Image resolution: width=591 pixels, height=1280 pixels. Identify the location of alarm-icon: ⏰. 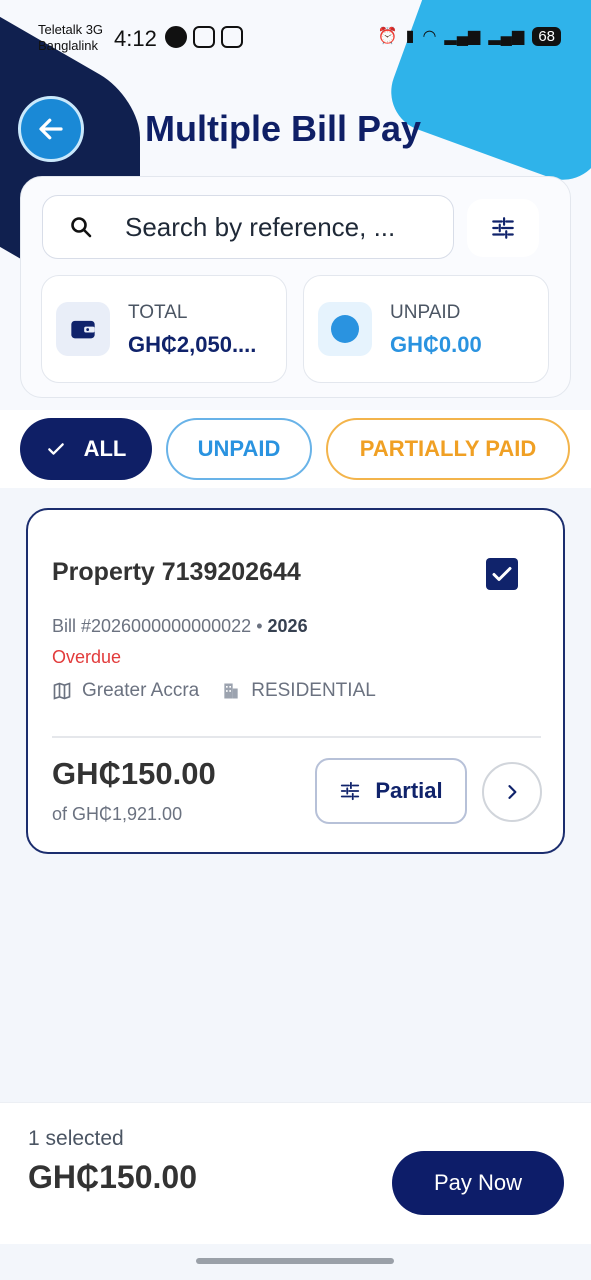
(387, 36).